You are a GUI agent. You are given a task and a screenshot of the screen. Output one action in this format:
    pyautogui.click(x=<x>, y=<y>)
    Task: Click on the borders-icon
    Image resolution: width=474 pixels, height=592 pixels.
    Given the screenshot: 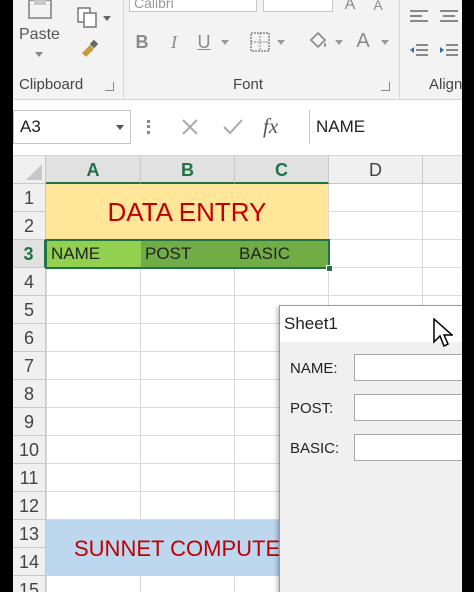 What is the action you would take?
    pyautogui.click(x=260, y=42)
    